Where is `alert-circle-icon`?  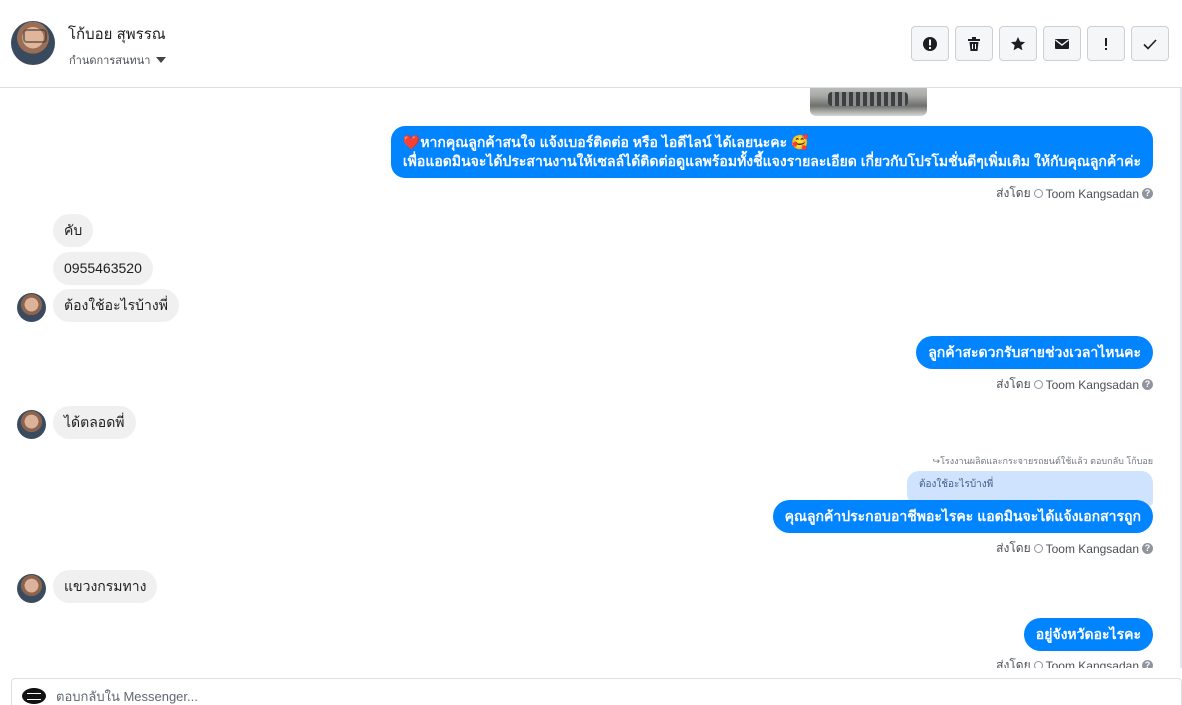
alert-circle-icon is located at coordinates (930, 43).